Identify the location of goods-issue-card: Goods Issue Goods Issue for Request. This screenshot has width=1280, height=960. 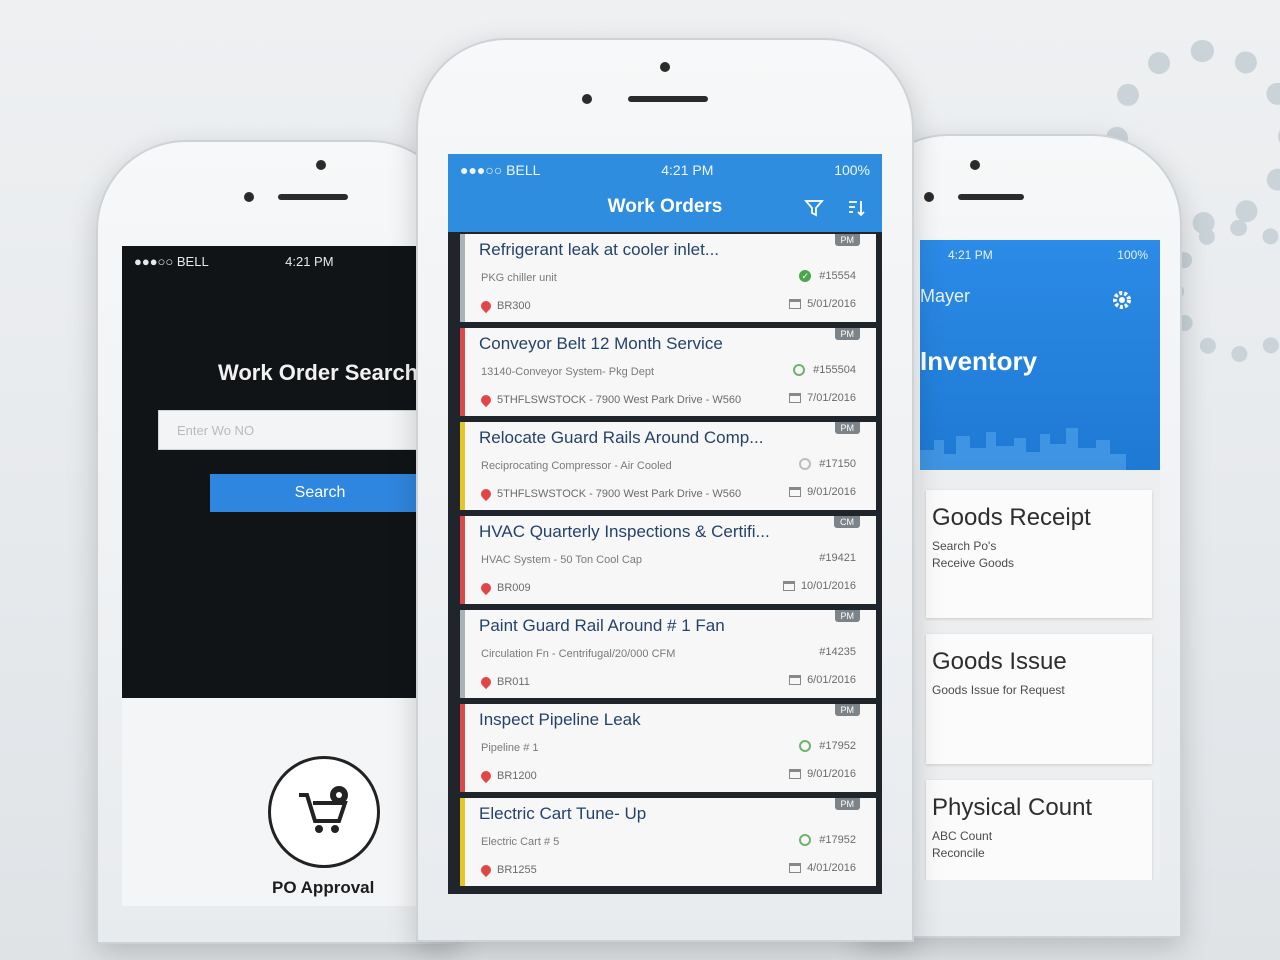
(1039, 699).